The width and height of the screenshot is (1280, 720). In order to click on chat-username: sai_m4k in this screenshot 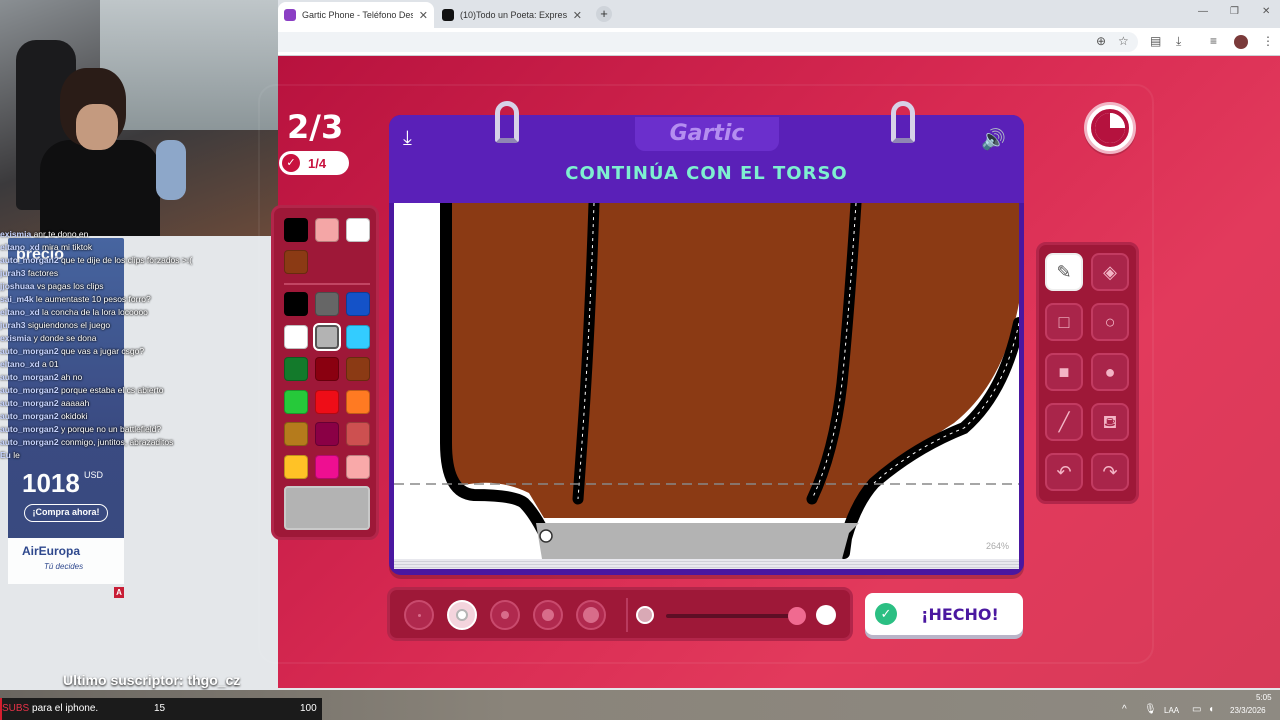, I will do `click(17, 299)`.